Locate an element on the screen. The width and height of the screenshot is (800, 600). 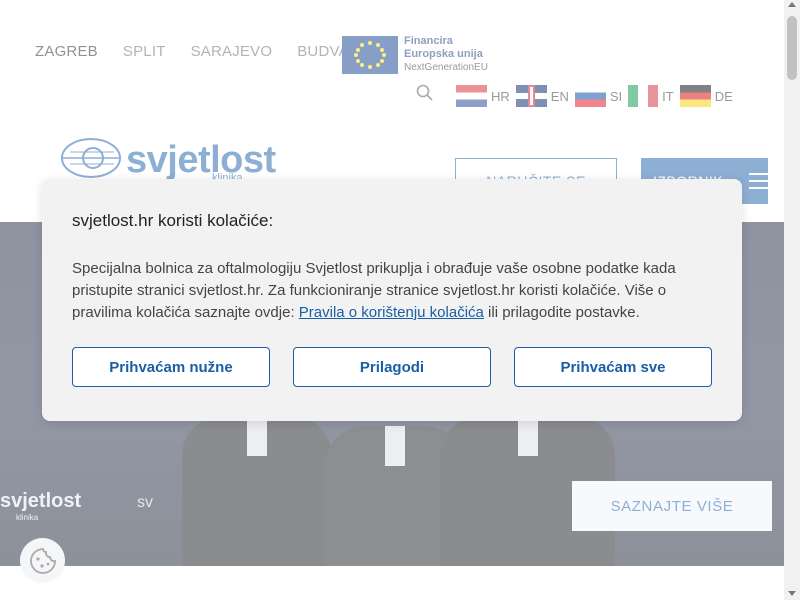
scroll-up-arrow-icon is located at coordinates (792, 4).